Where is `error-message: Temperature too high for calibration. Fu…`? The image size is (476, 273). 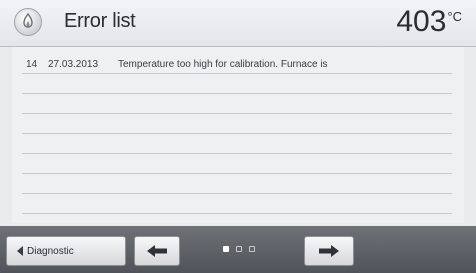 error-message: Temperature too high for calibration. Fu… is located at coordinates (223, 64).